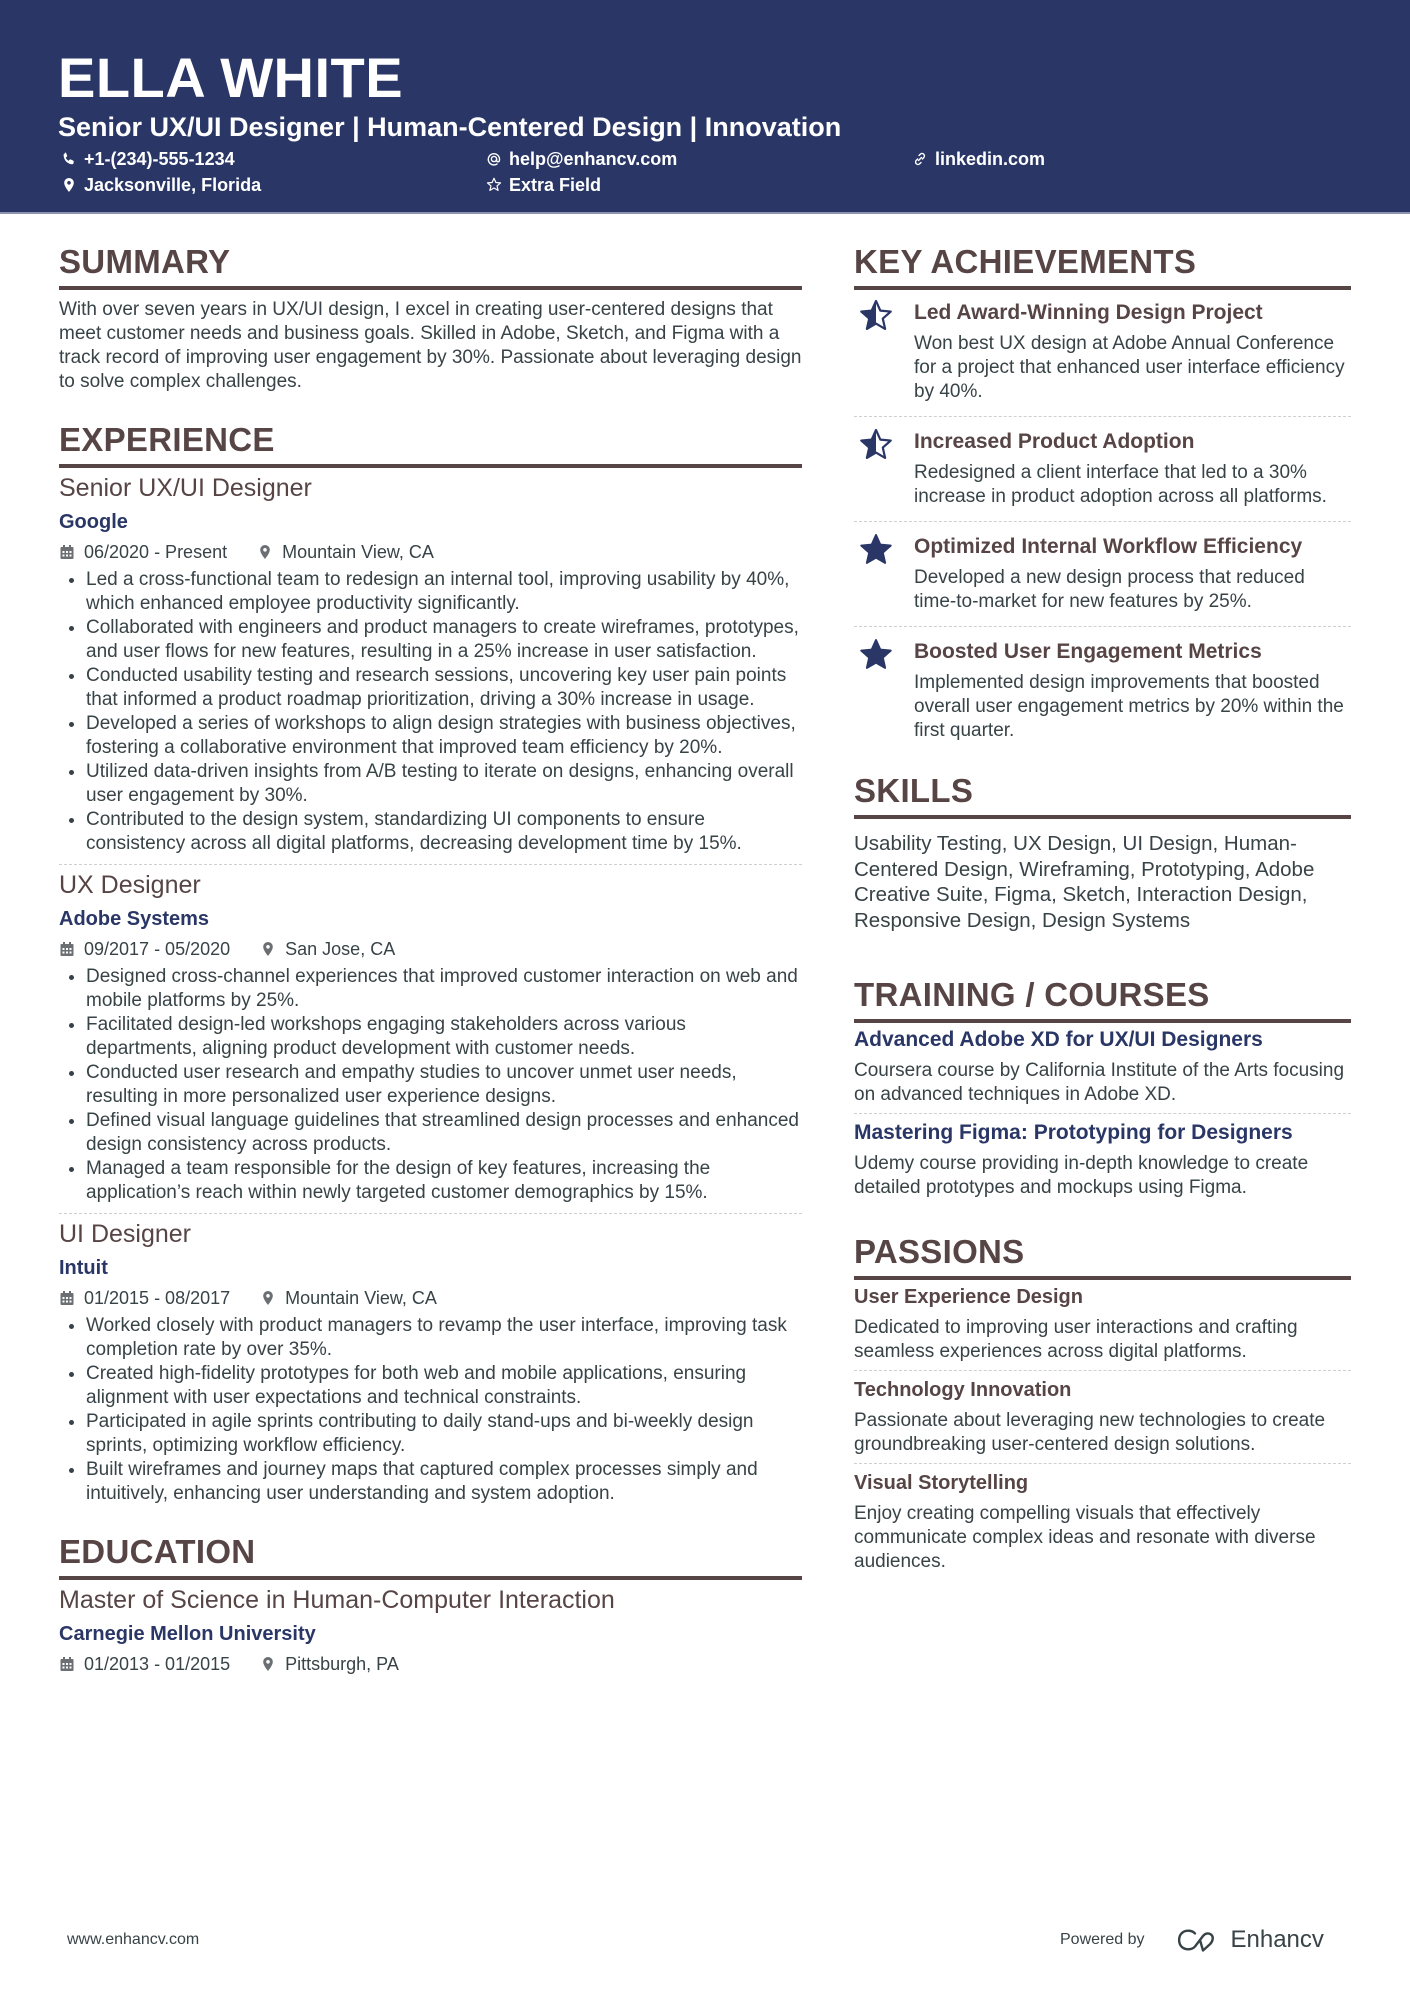  Describe the element at coordinates (329, 1664) in the screenshot. I see `education-location: Pittsburgh, PA` at that location.